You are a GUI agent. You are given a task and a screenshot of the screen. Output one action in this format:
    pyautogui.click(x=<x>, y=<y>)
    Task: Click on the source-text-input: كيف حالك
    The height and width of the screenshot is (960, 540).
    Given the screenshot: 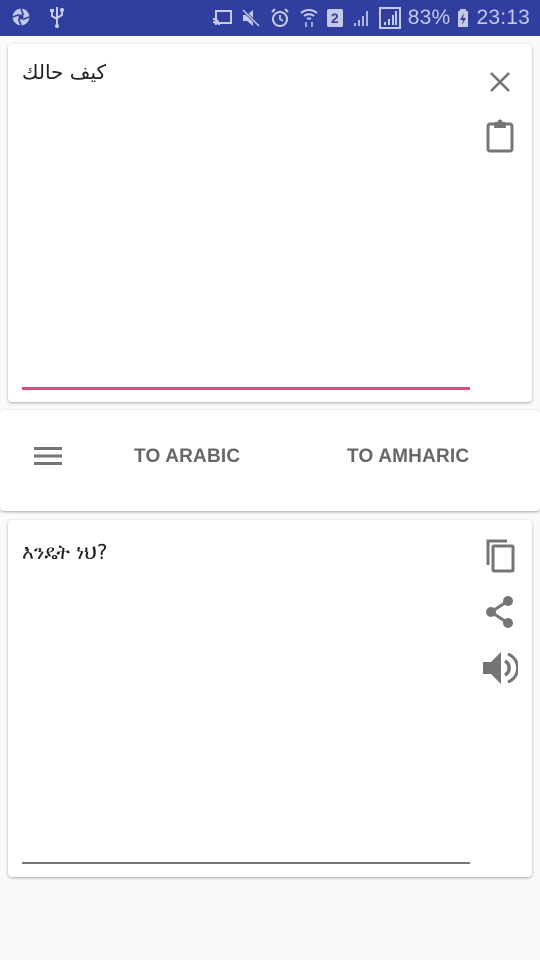 What is the action you would take?
    pyautogui.click(x=242, y=72)
    